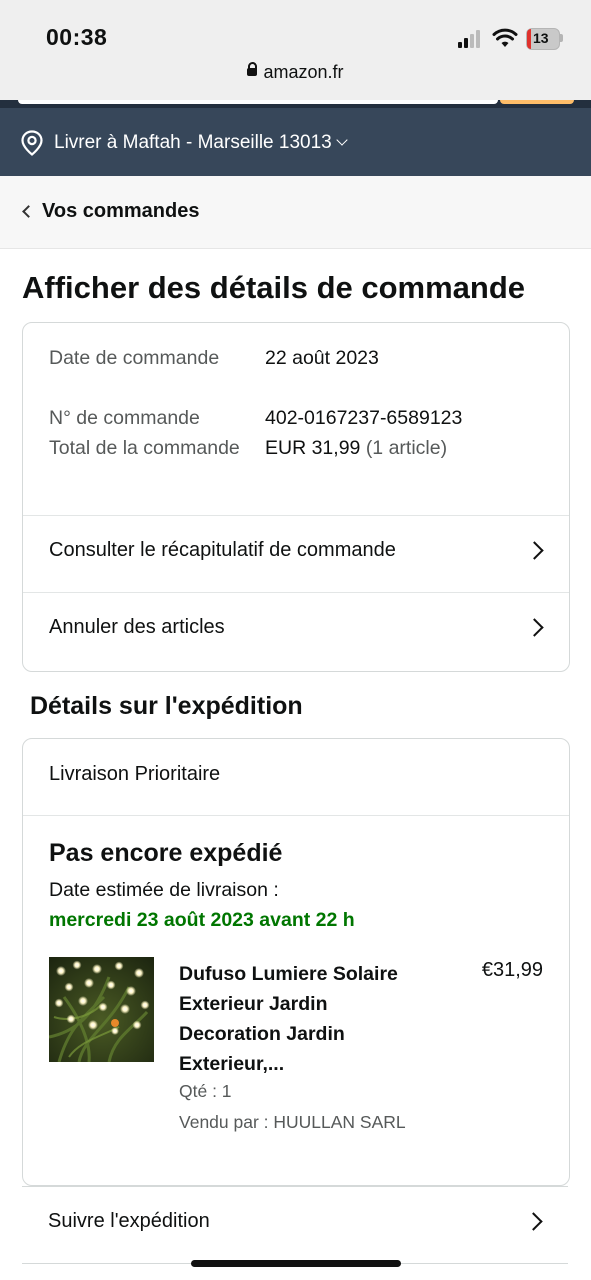  What do you see at coordinates (164, 890) in the screenshot?
I see `delivery-estimate-label: Date estimée de livraison :` at bounding box center [164, 890].